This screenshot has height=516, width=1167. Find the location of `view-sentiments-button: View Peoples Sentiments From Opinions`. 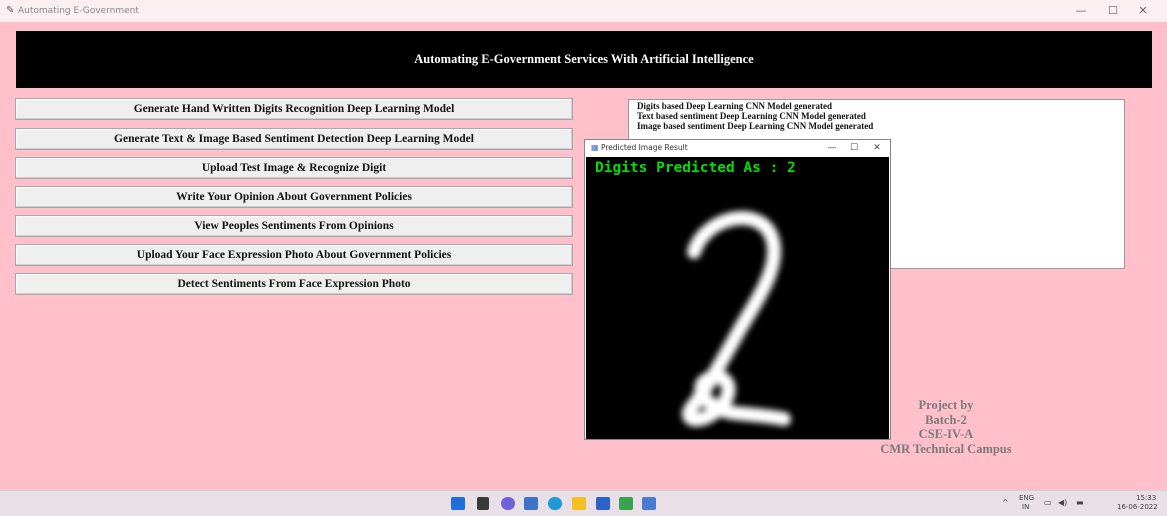

view-sentiments-button: View Peoples Sentiments From Opinions is located at coordinates (294, 226).